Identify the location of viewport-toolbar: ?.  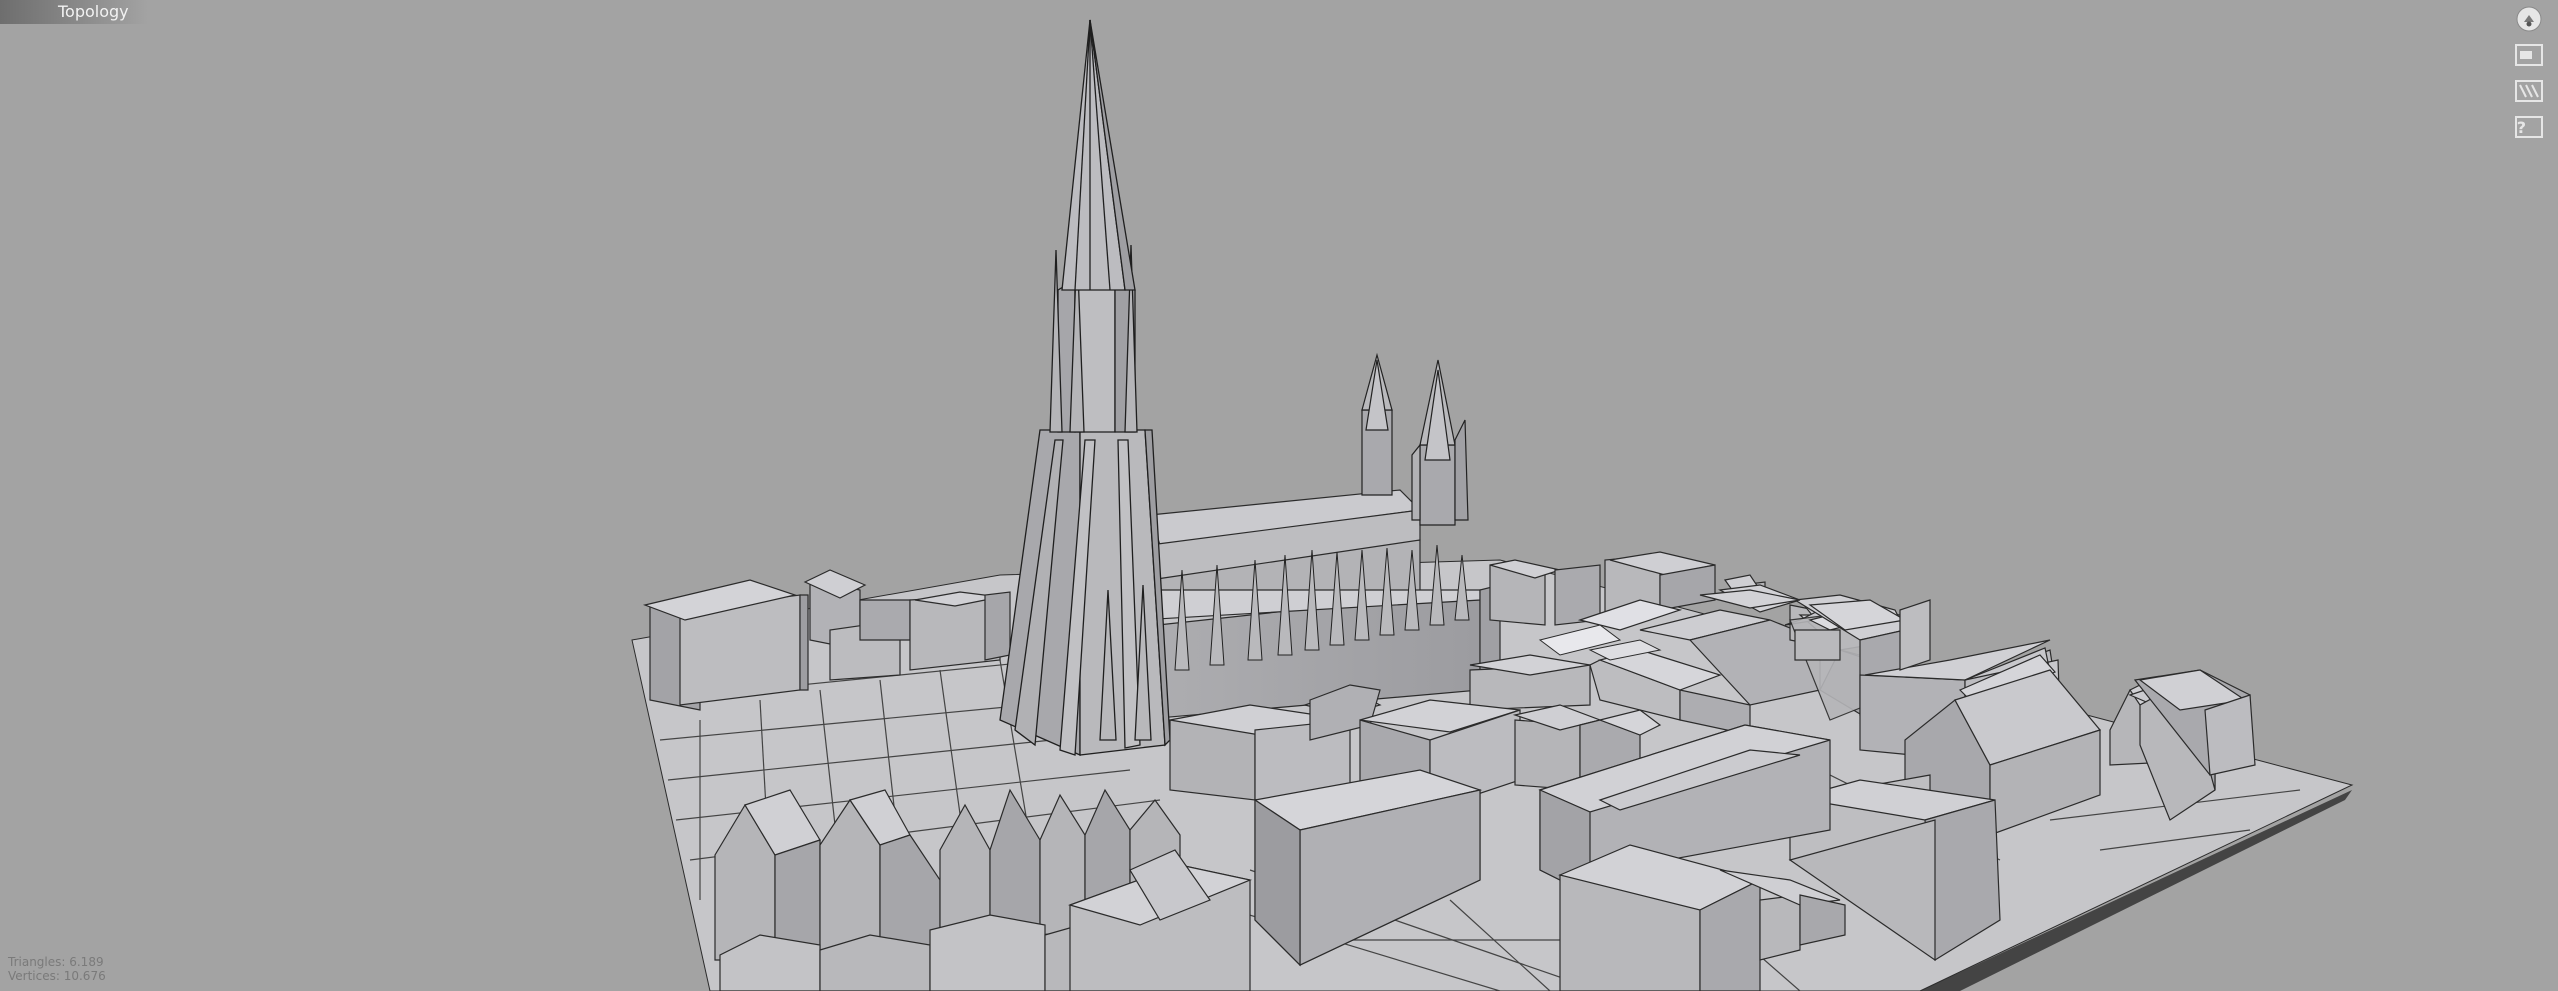
(2530, 76).